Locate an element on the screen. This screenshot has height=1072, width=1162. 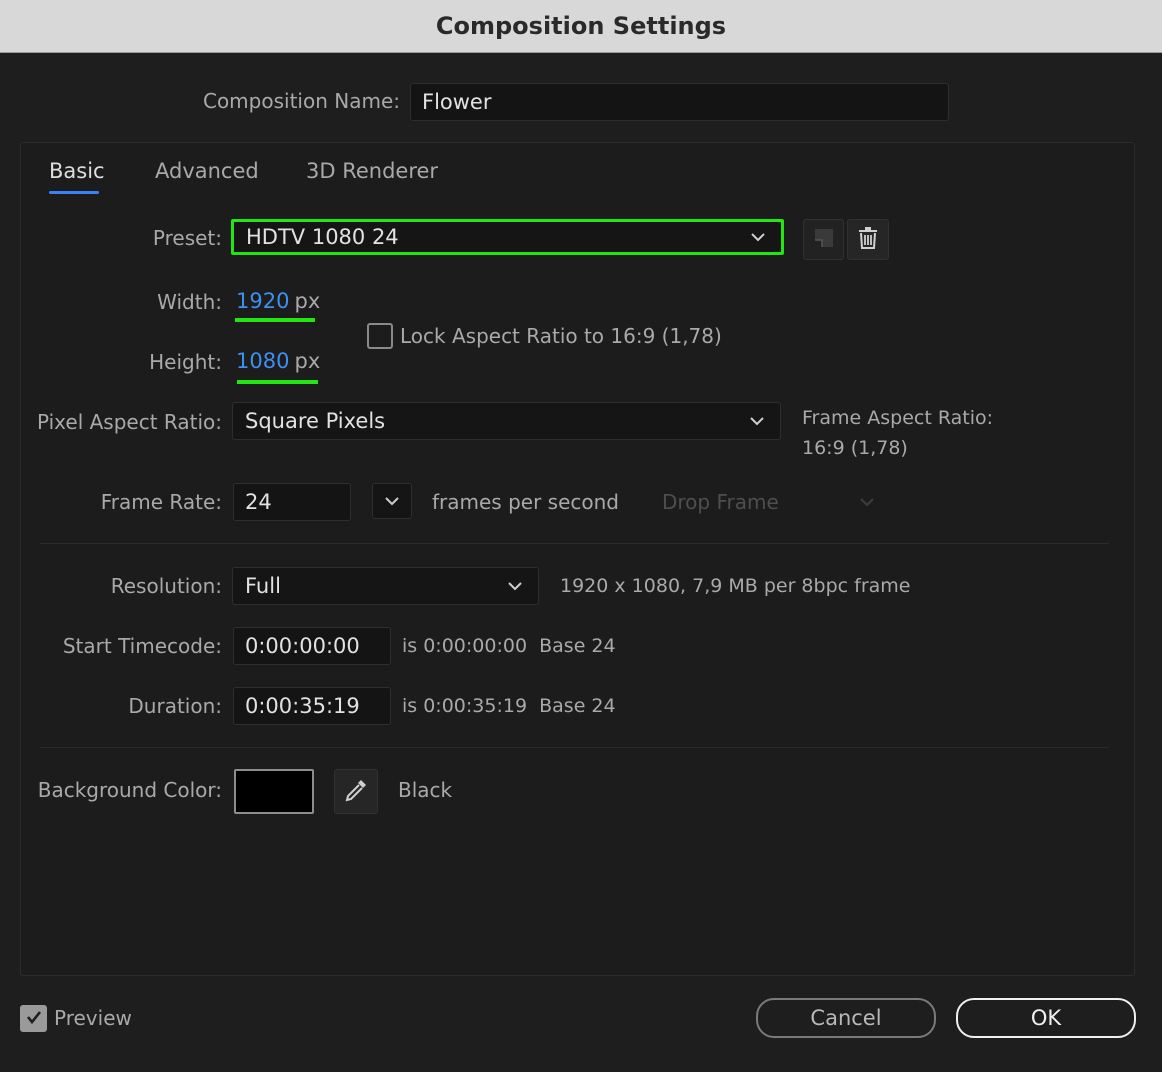
lock-aspect-label: Lock Aspect Ratio to 16:9 (1,78) is located at coordinates (561, 336).